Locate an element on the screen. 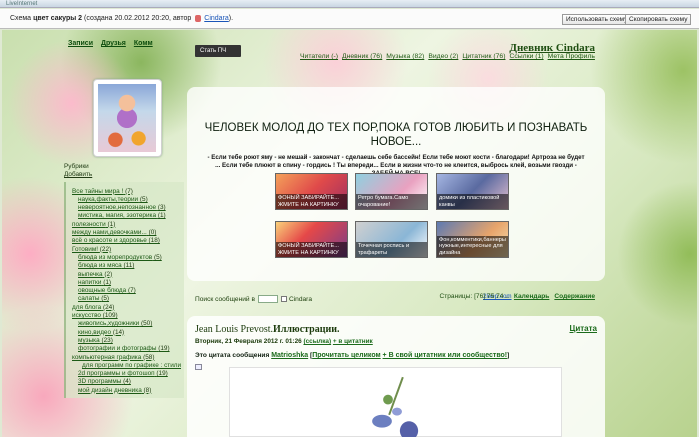 The width and height of the screenshot is (699, 437). post-type-tag: Цитата is located at coordinates (584, 328).